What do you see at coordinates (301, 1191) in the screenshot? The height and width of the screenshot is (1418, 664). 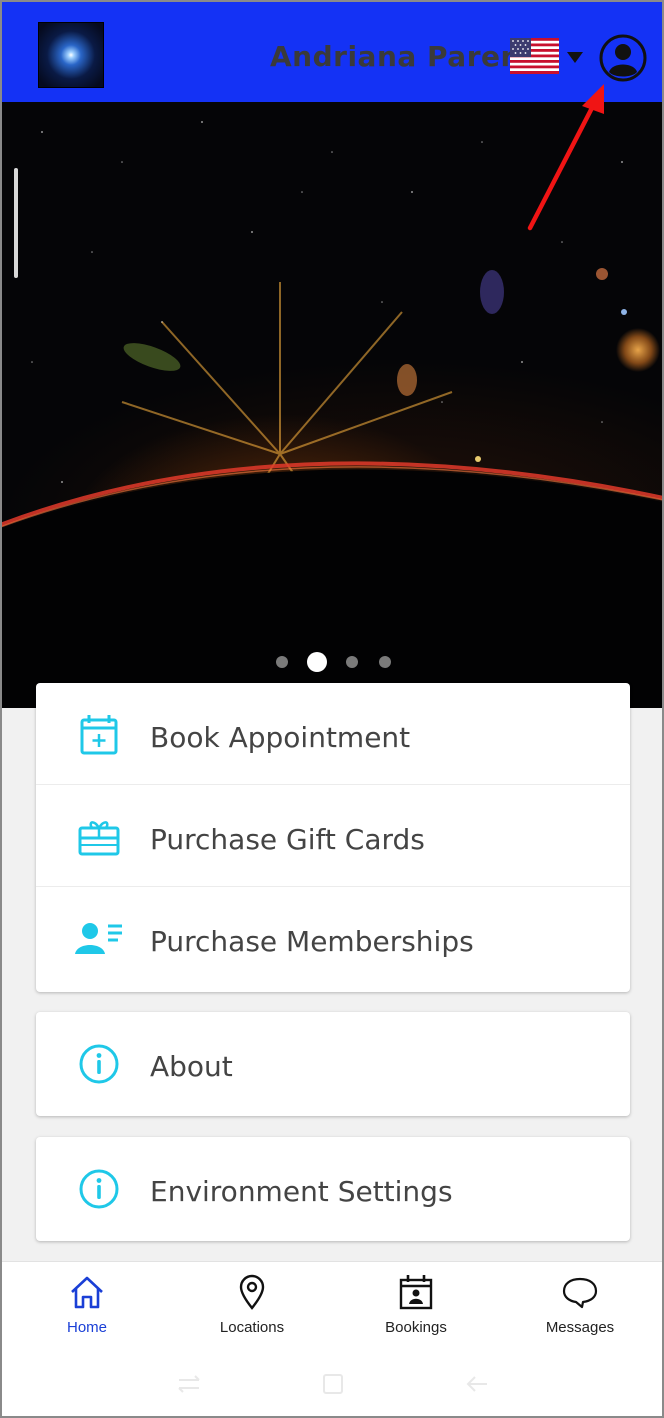 I see `environment-settings-label: Environment Settings` at bounding box center [301, 1191].